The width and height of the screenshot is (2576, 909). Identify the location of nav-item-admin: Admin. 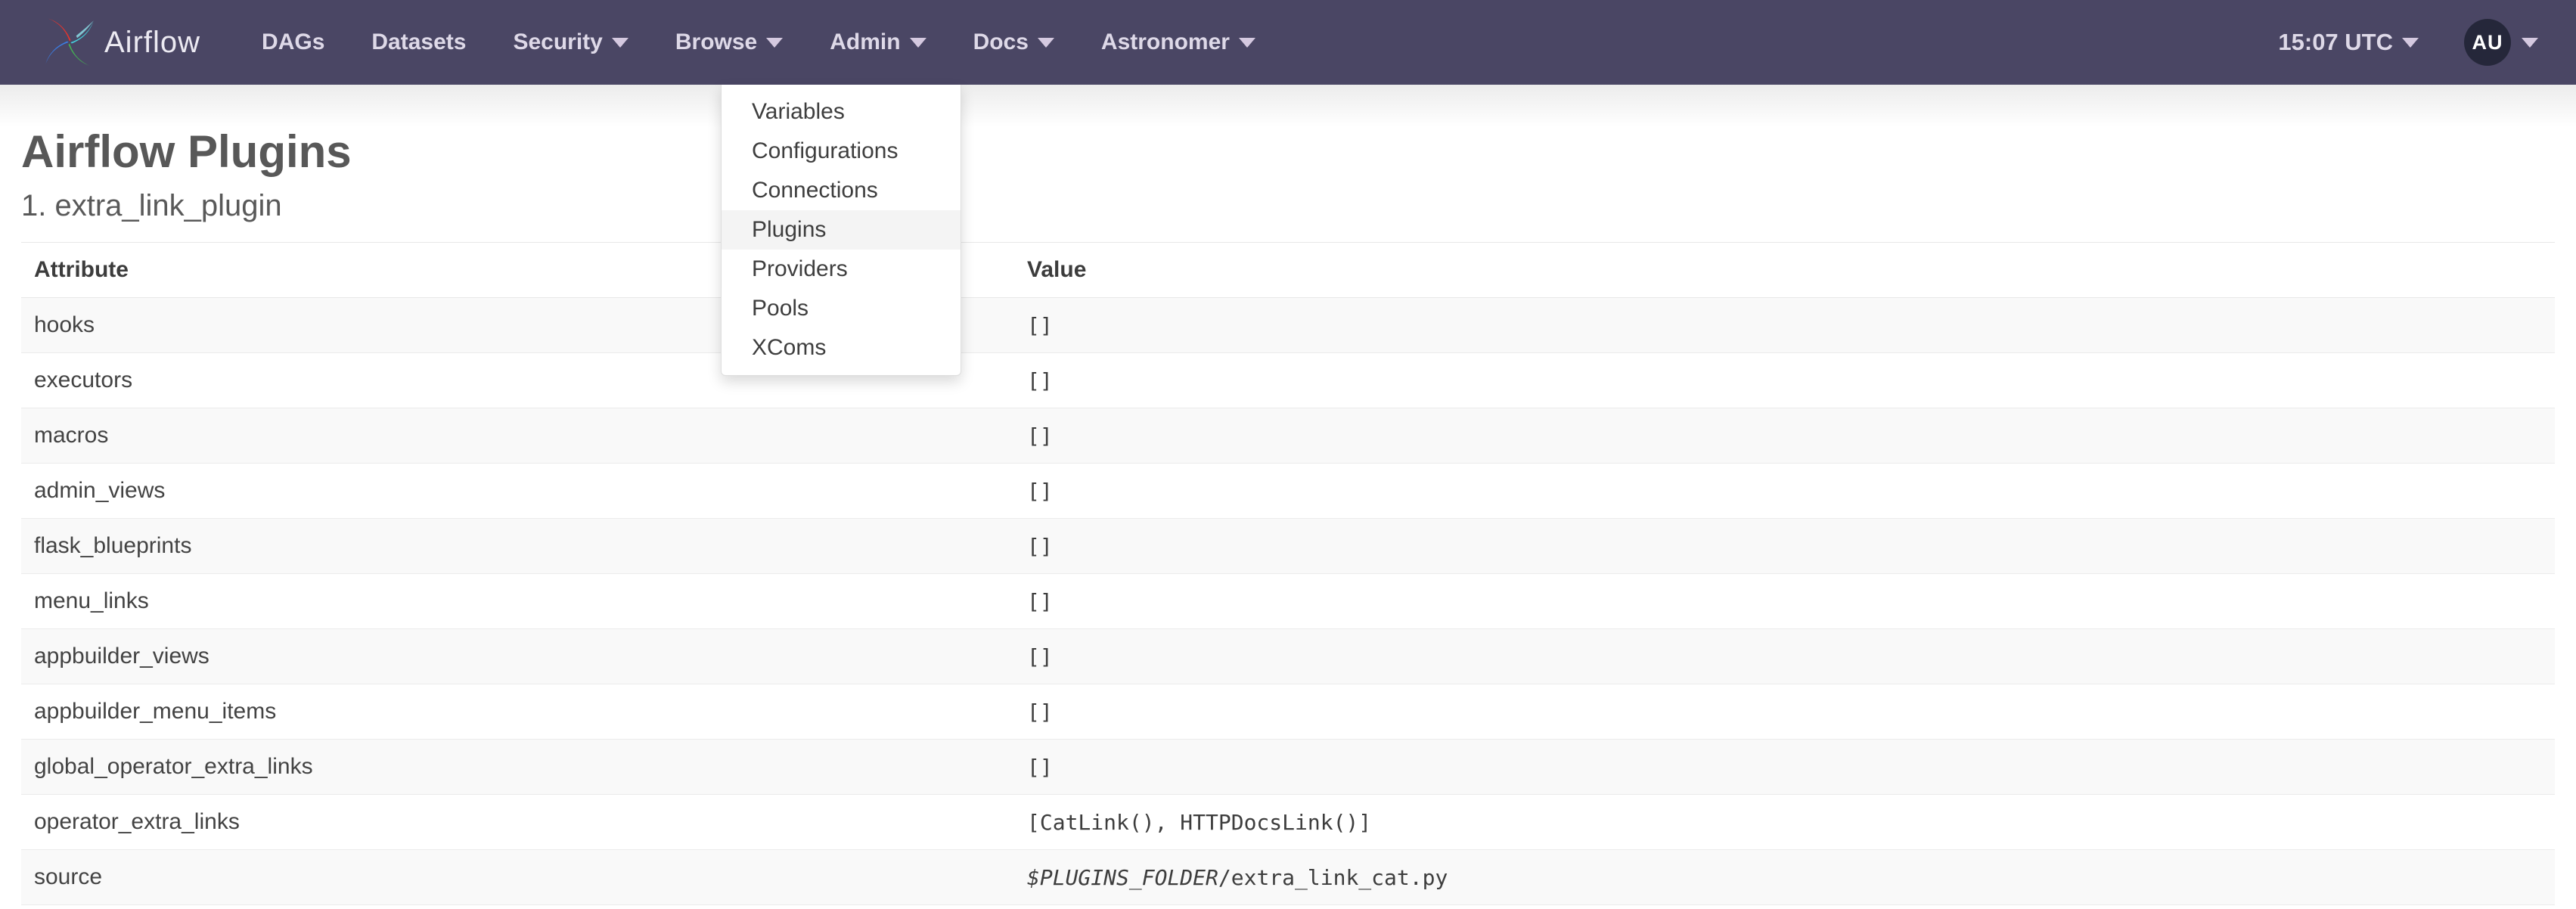
(877, 42).